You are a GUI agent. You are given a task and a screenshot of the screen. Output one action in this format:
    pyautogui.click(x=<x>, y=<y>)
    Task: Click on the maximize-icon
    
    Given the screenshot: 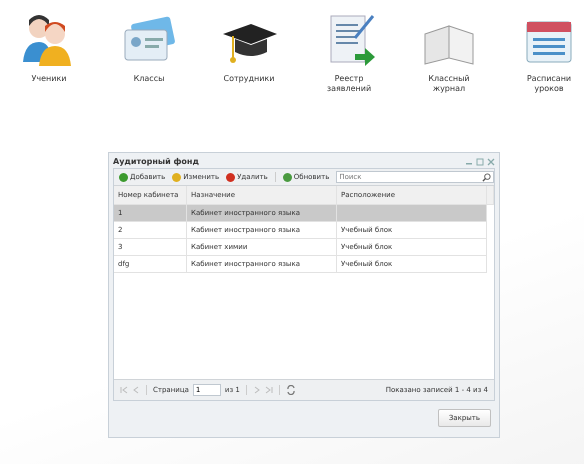 What is the action you would take?
    pyautogui.click(x=480, y=162)
    